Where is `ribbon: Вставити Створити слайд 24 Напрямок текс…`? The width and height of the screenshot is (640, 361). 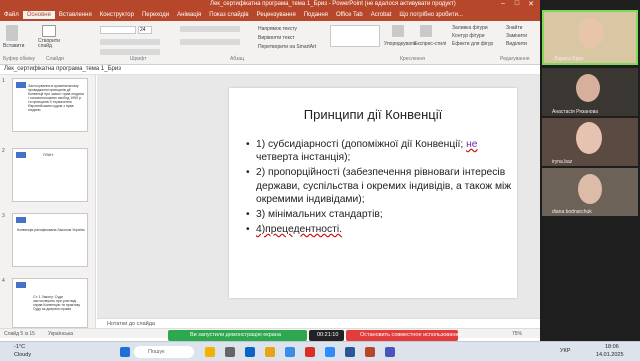 ribbon: Вставити Створити слайд 24 Напрямок текс… is located at coordinates (270, 43).